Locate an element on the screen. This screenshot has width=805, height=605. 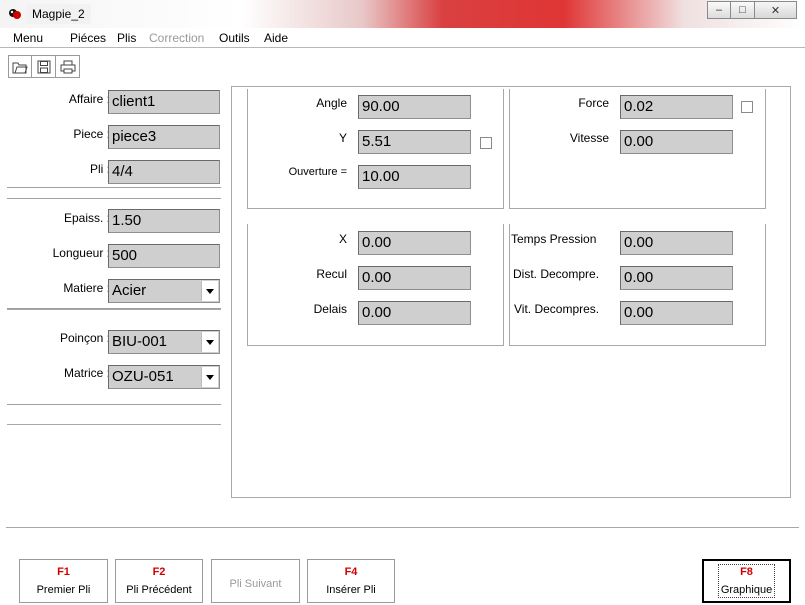
menu-bar: Menu Piéces Plis Correction Outils Aide is located at coordinates (402, 38).